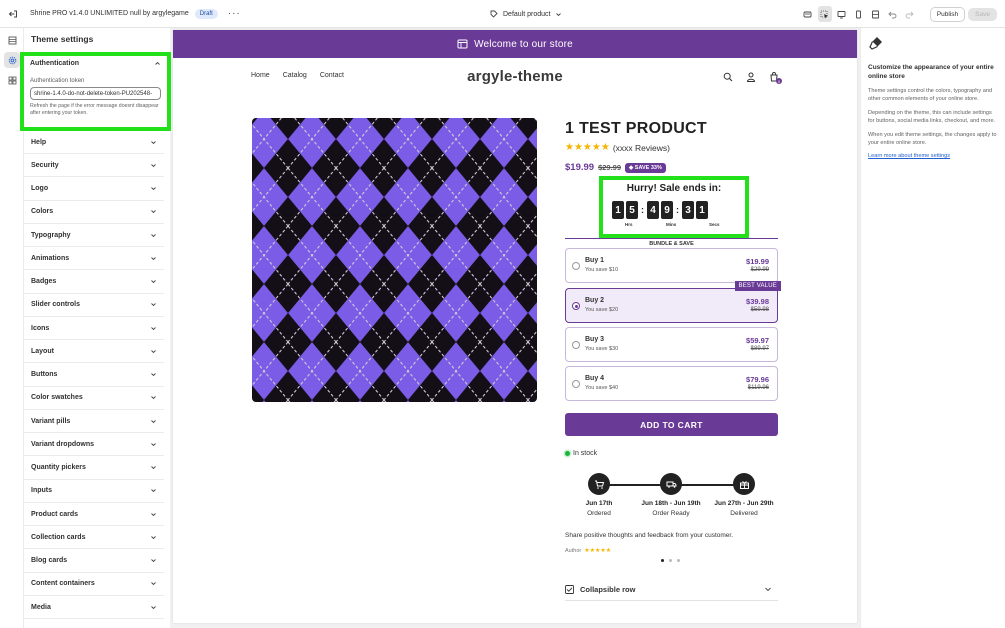 The height and width of the screenshot is (628, 1005). Describe the element at coordinates (523, 44) in the screenshot. I see `announcement-text: Welcome to our store` at that location.